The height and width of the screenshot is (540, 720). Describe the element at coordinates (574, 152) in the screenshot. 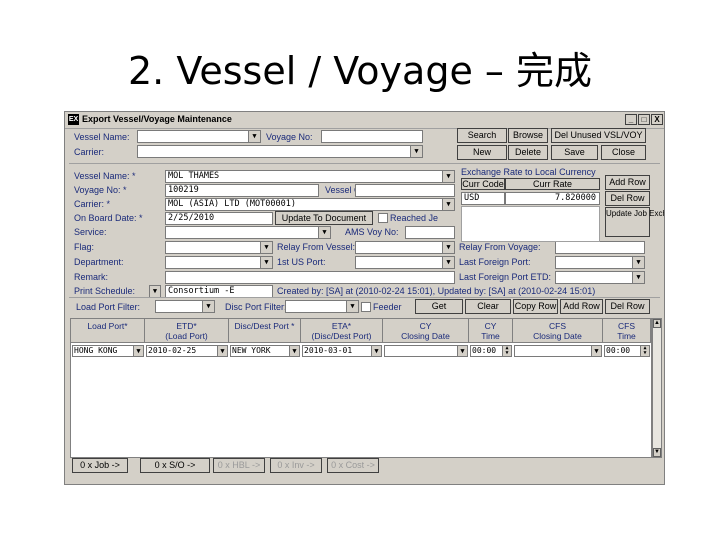

I see `save-button: Save` at that location.